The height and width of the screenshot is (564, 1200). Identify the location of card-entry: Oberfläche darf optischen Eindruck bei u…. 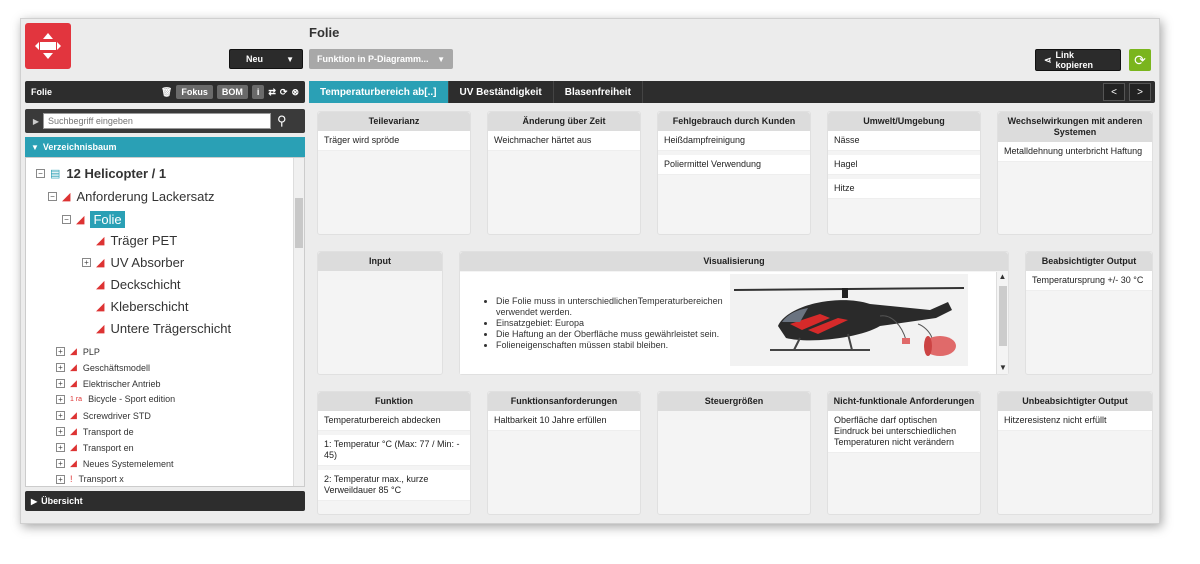
(904, 432).